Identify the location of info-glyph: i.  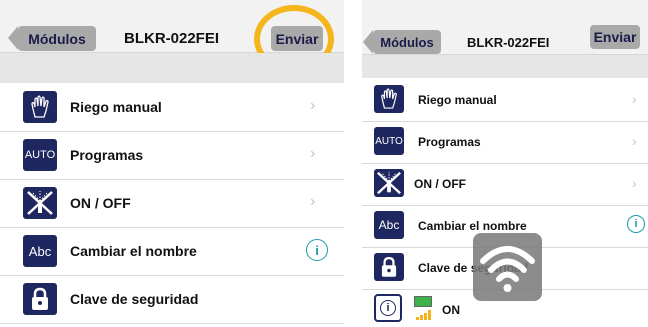
(388, 308).